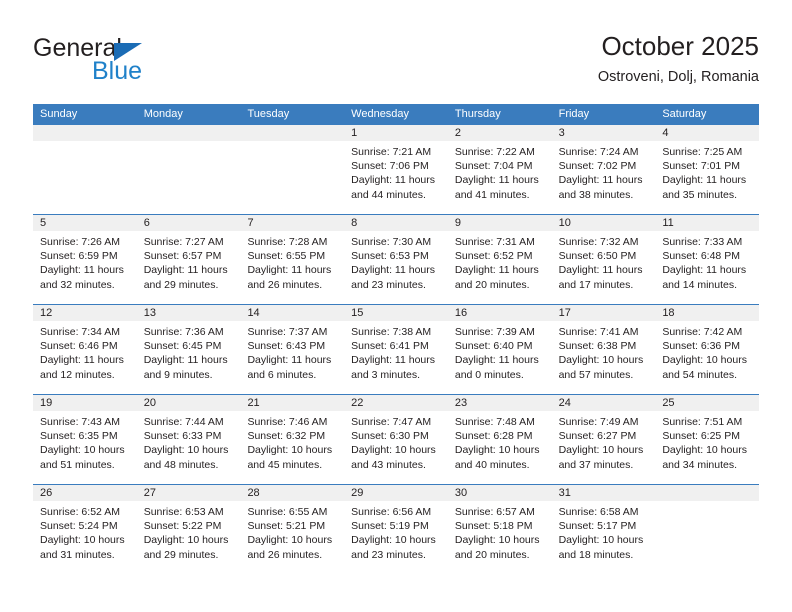 This screenshot has width=792, height=612. I want to click on sunset-text: Sunset: 6:46 PM, so click(79, 346).